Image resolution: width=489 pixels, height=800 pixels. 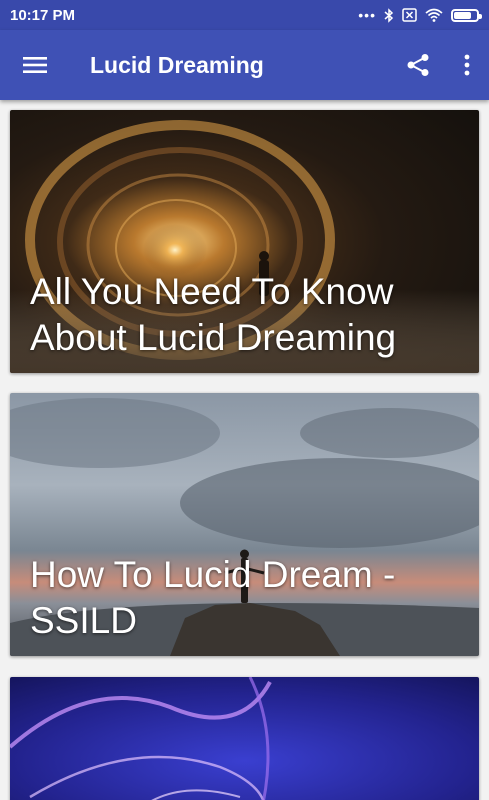 What do you see at coordinates (462, 15) in the screenshot?
I see `battery-level` at bounding box center [462, 15].